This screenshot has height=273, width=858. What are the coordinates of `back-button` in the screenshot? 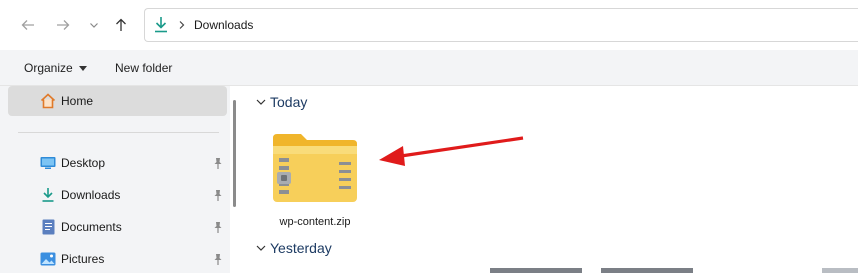 It's located at (28, 25).